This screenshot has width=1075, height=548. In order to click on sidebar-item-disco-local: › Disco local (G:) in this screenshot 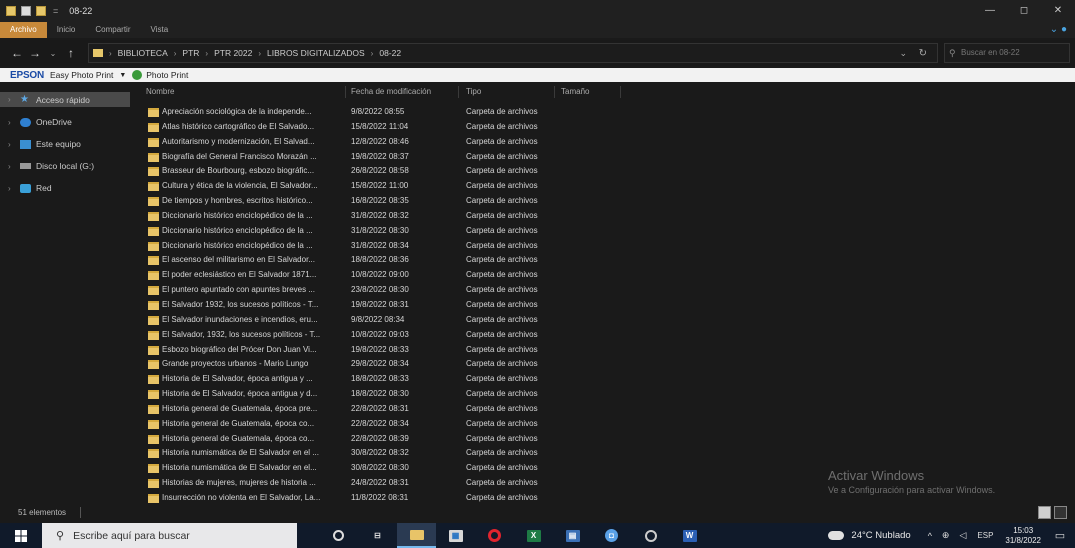, I will do `click(69, 166)`.